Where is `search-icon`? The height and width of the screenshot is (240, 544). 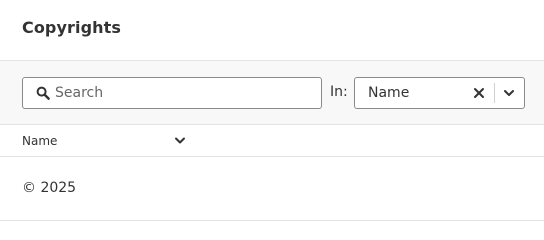 search-icon is located at coordinates (43, 93).